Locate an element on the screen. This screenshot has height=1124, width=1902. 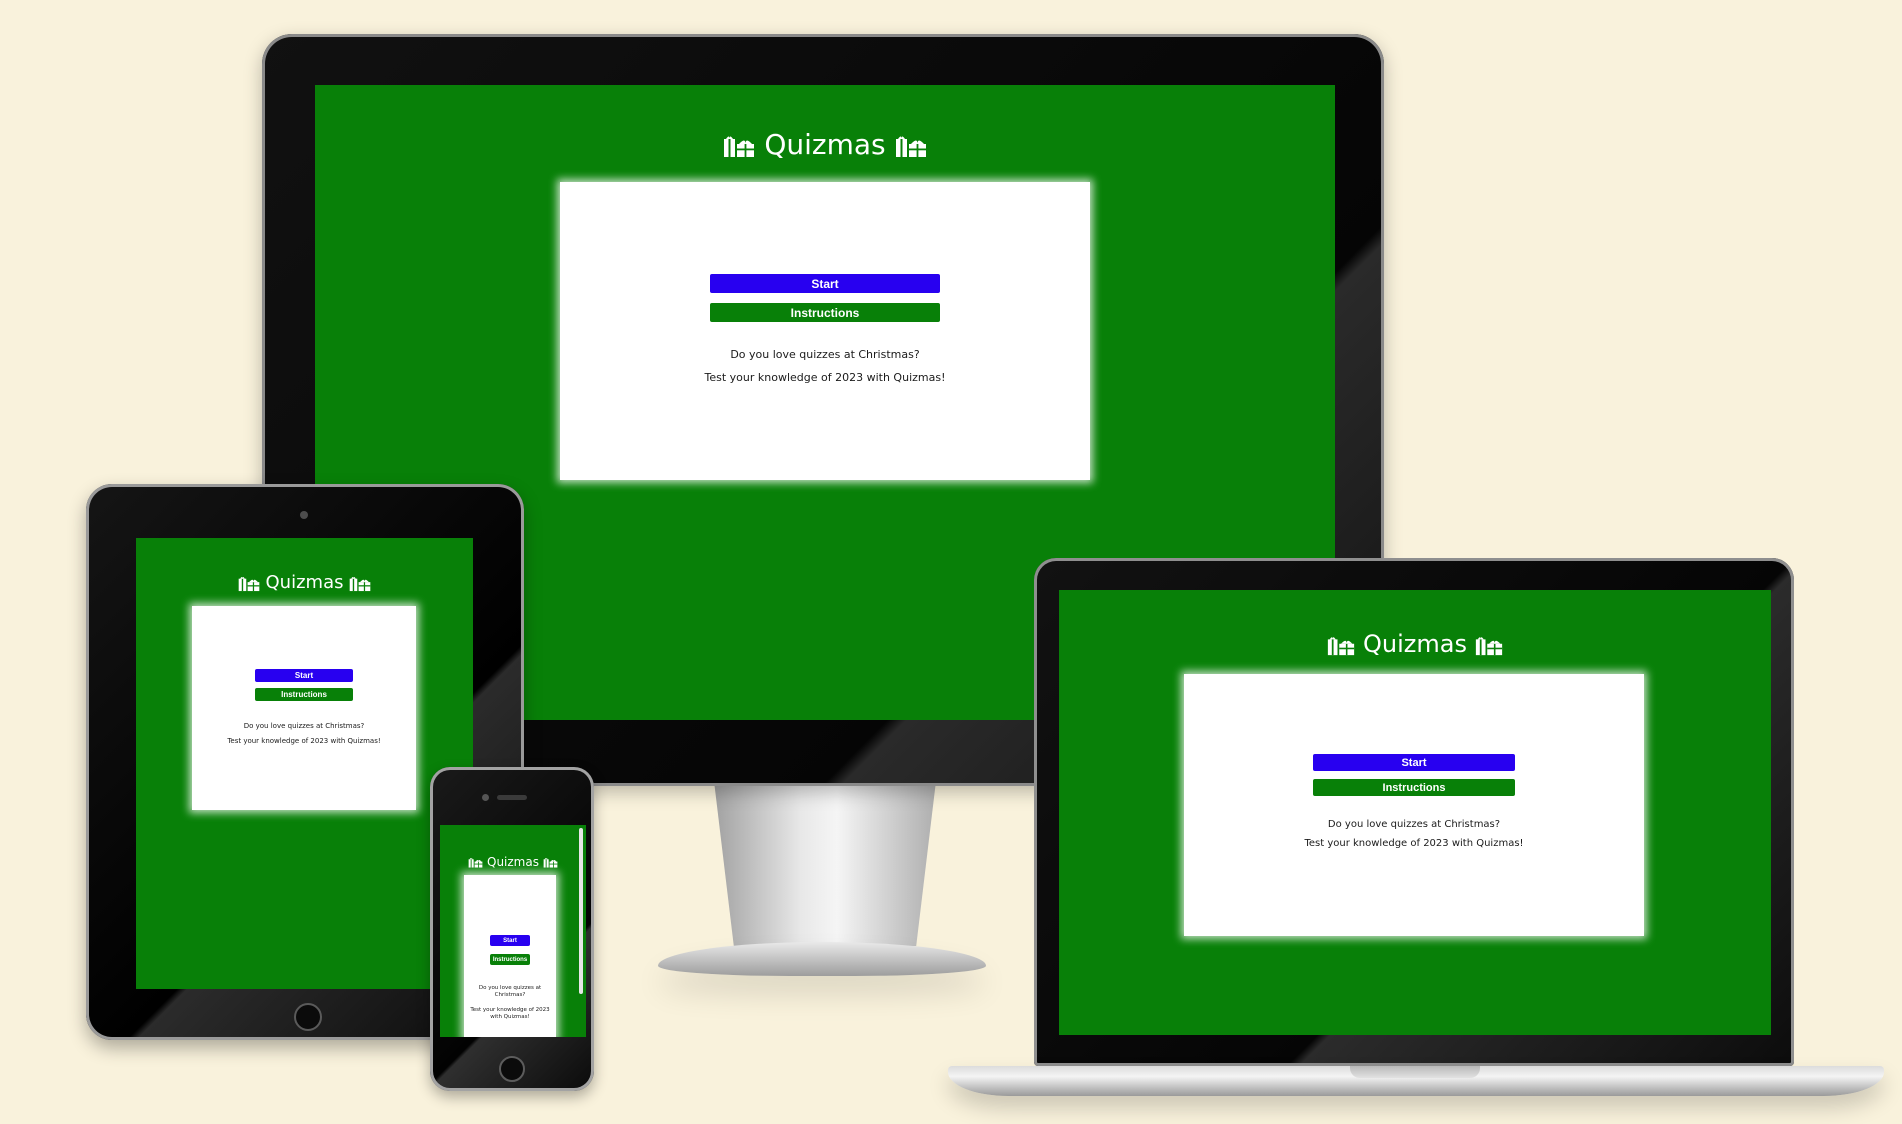
monitor-stand-neck is located at coordinates (825, 866).